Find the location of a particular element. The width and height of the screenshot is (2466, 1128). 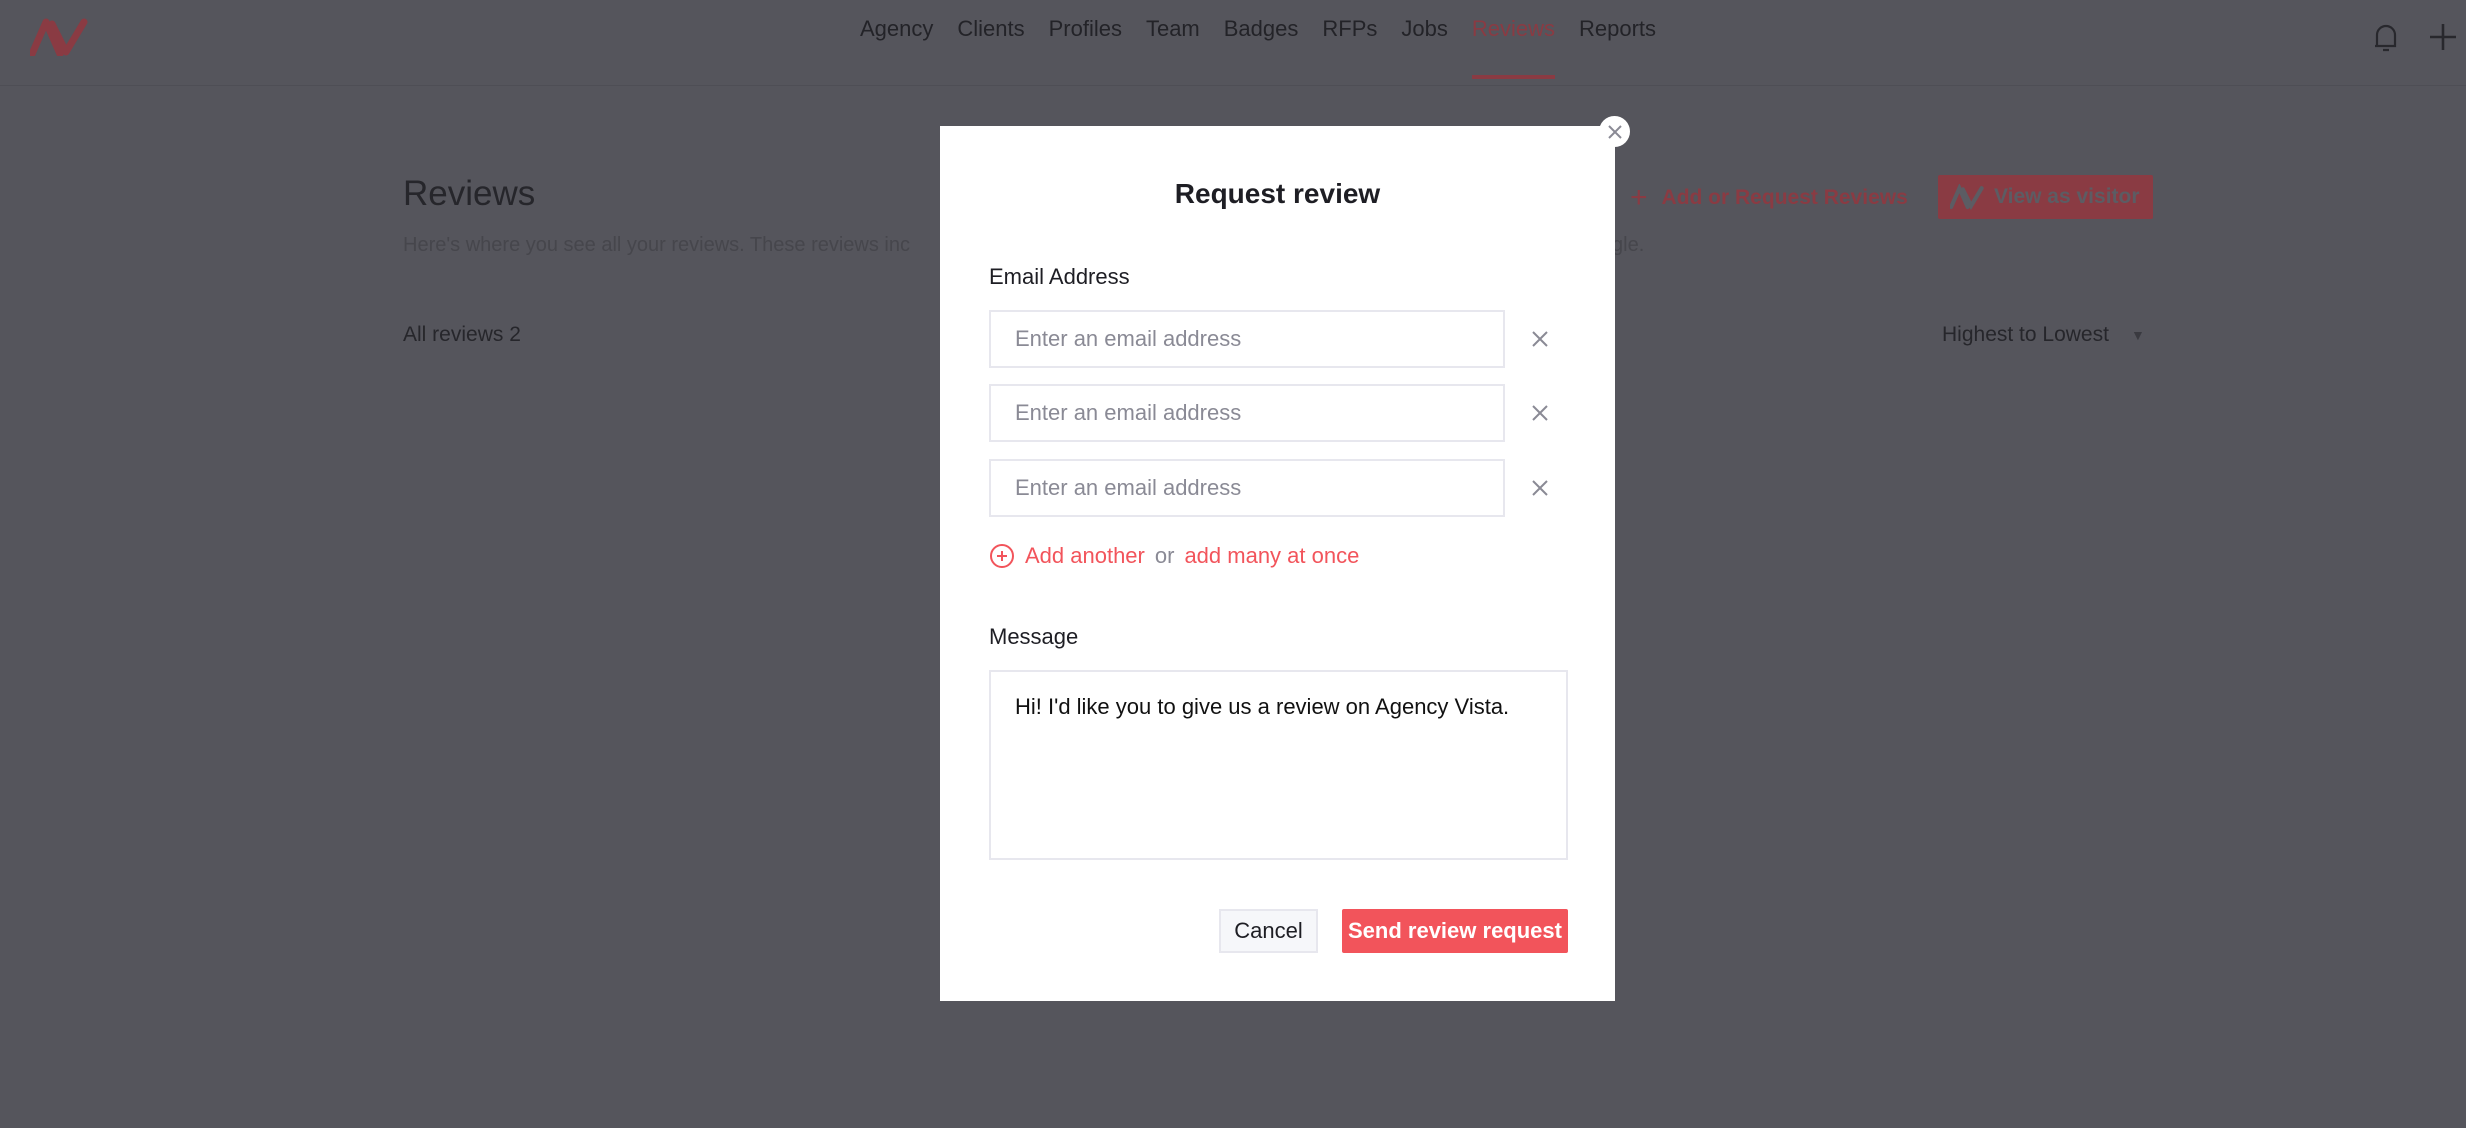

message-label: Message is located at coordinates (1034, 636).